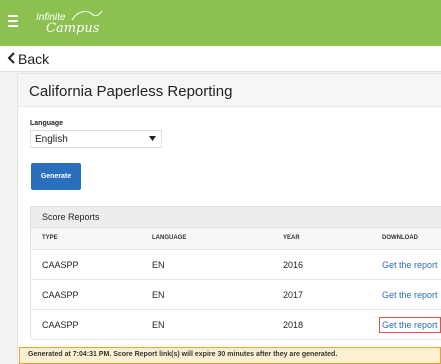 Image resolution: width=441 pixels, height=364 pixels. What do you see at coordinates (131, 91) in the screenshot?
I see `page-title: California Paperless Reporting` at bounding box center [131, 91].